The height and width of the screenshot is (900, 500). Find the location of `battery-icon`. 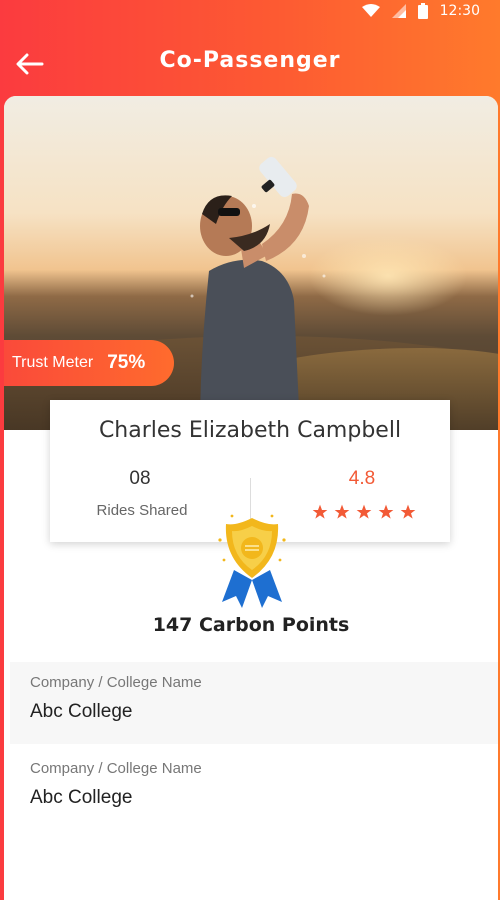

battery-icon is located at coordinates (422, 11).